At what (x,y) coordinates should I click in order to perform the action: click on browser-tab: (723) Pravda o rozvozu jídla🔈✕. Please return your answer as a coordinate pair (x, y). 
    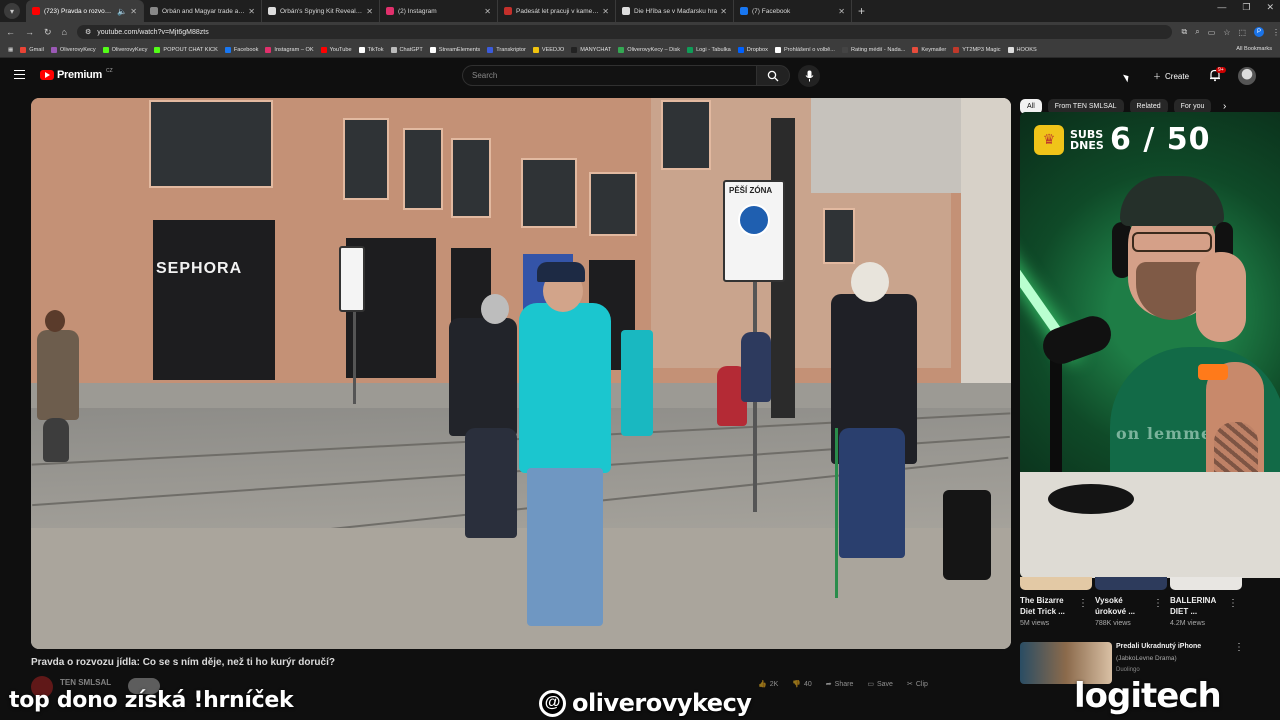
    Looking at the image, I should click on (85, 11).